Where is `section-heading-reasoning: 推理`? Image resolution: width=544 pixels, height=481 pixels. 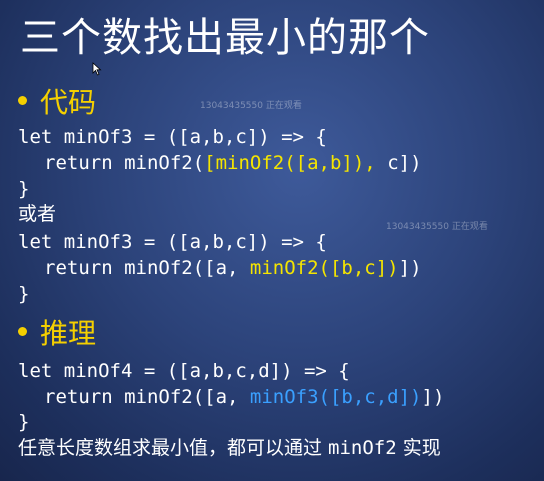 section-heading-reasoning: 推理 is located at coordinates (57, 334).